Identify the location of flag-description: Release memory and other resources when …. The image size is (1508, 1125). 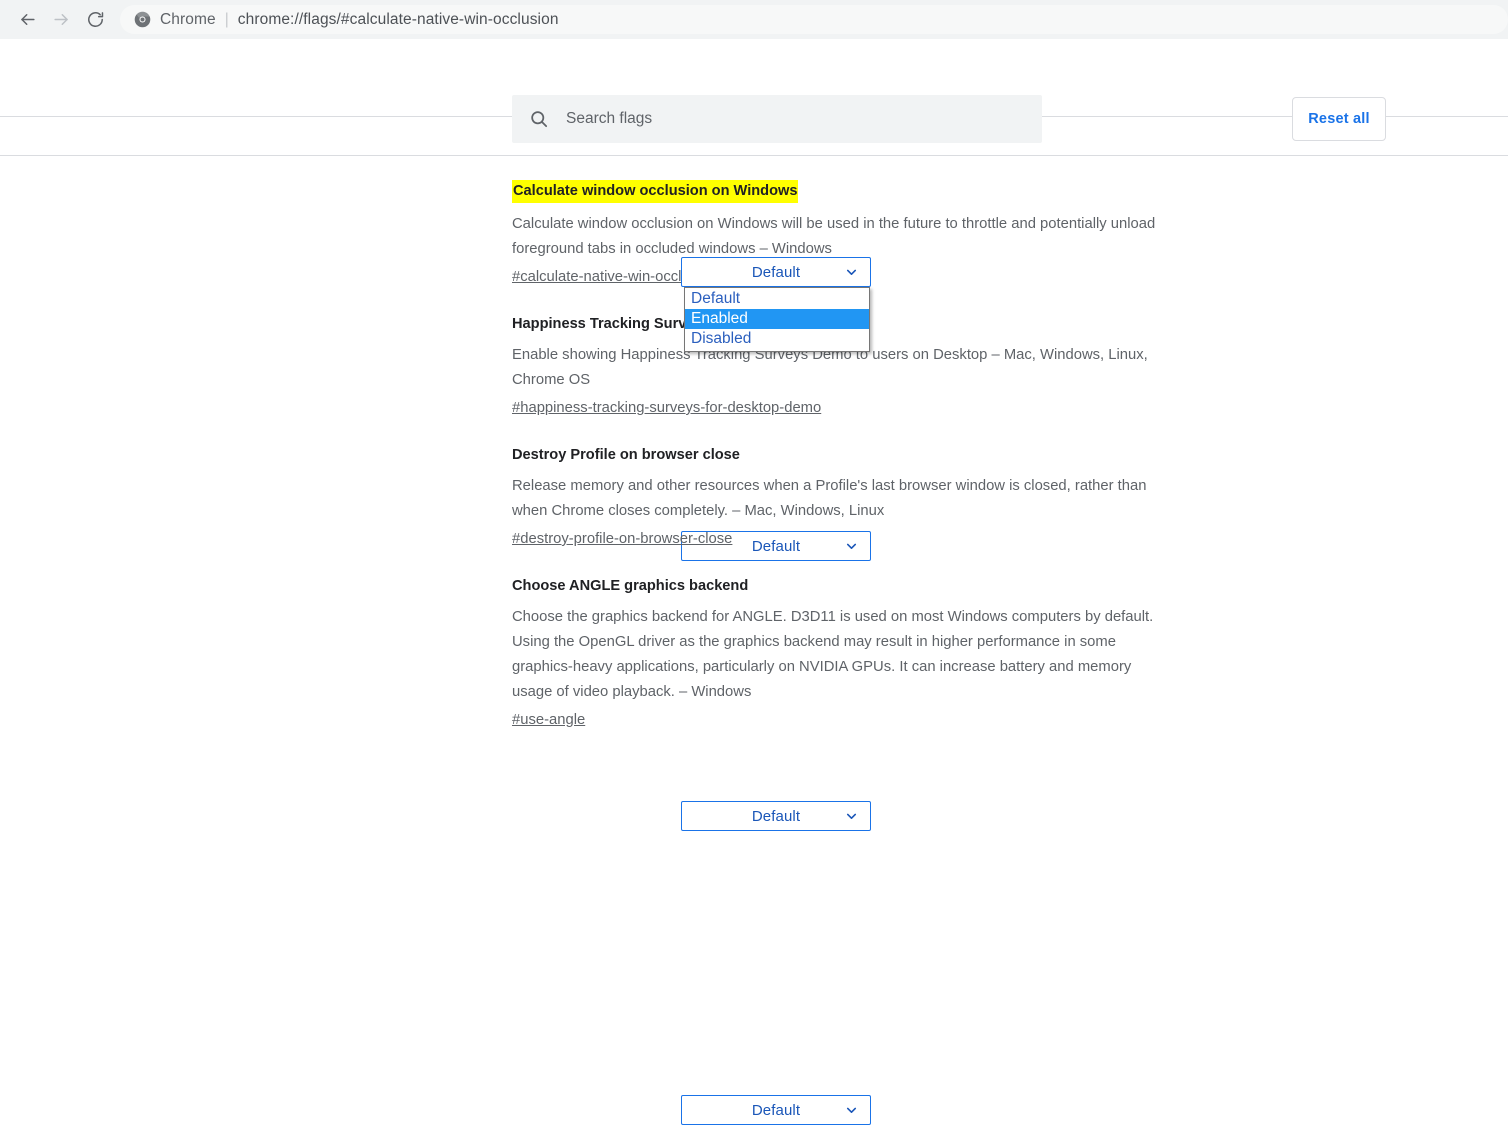
(829, 498).